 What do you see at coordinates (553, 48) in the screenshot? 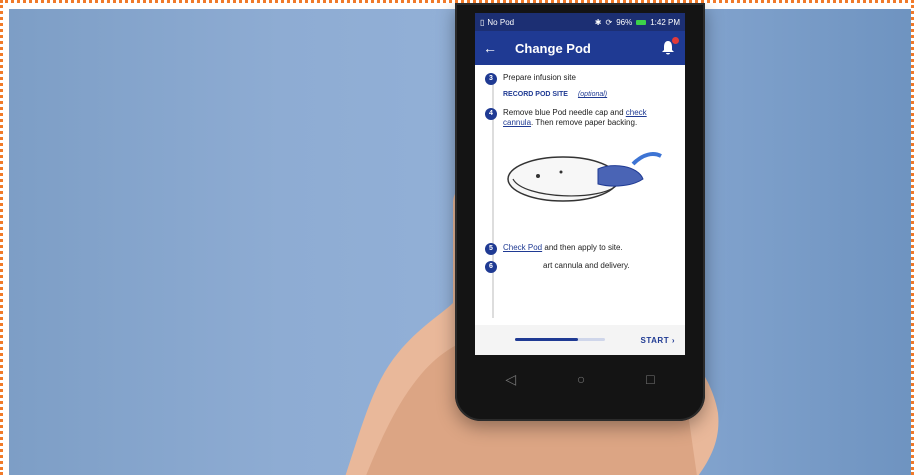
I see `page-title: Change Pod` at bounding box center [553, 48].